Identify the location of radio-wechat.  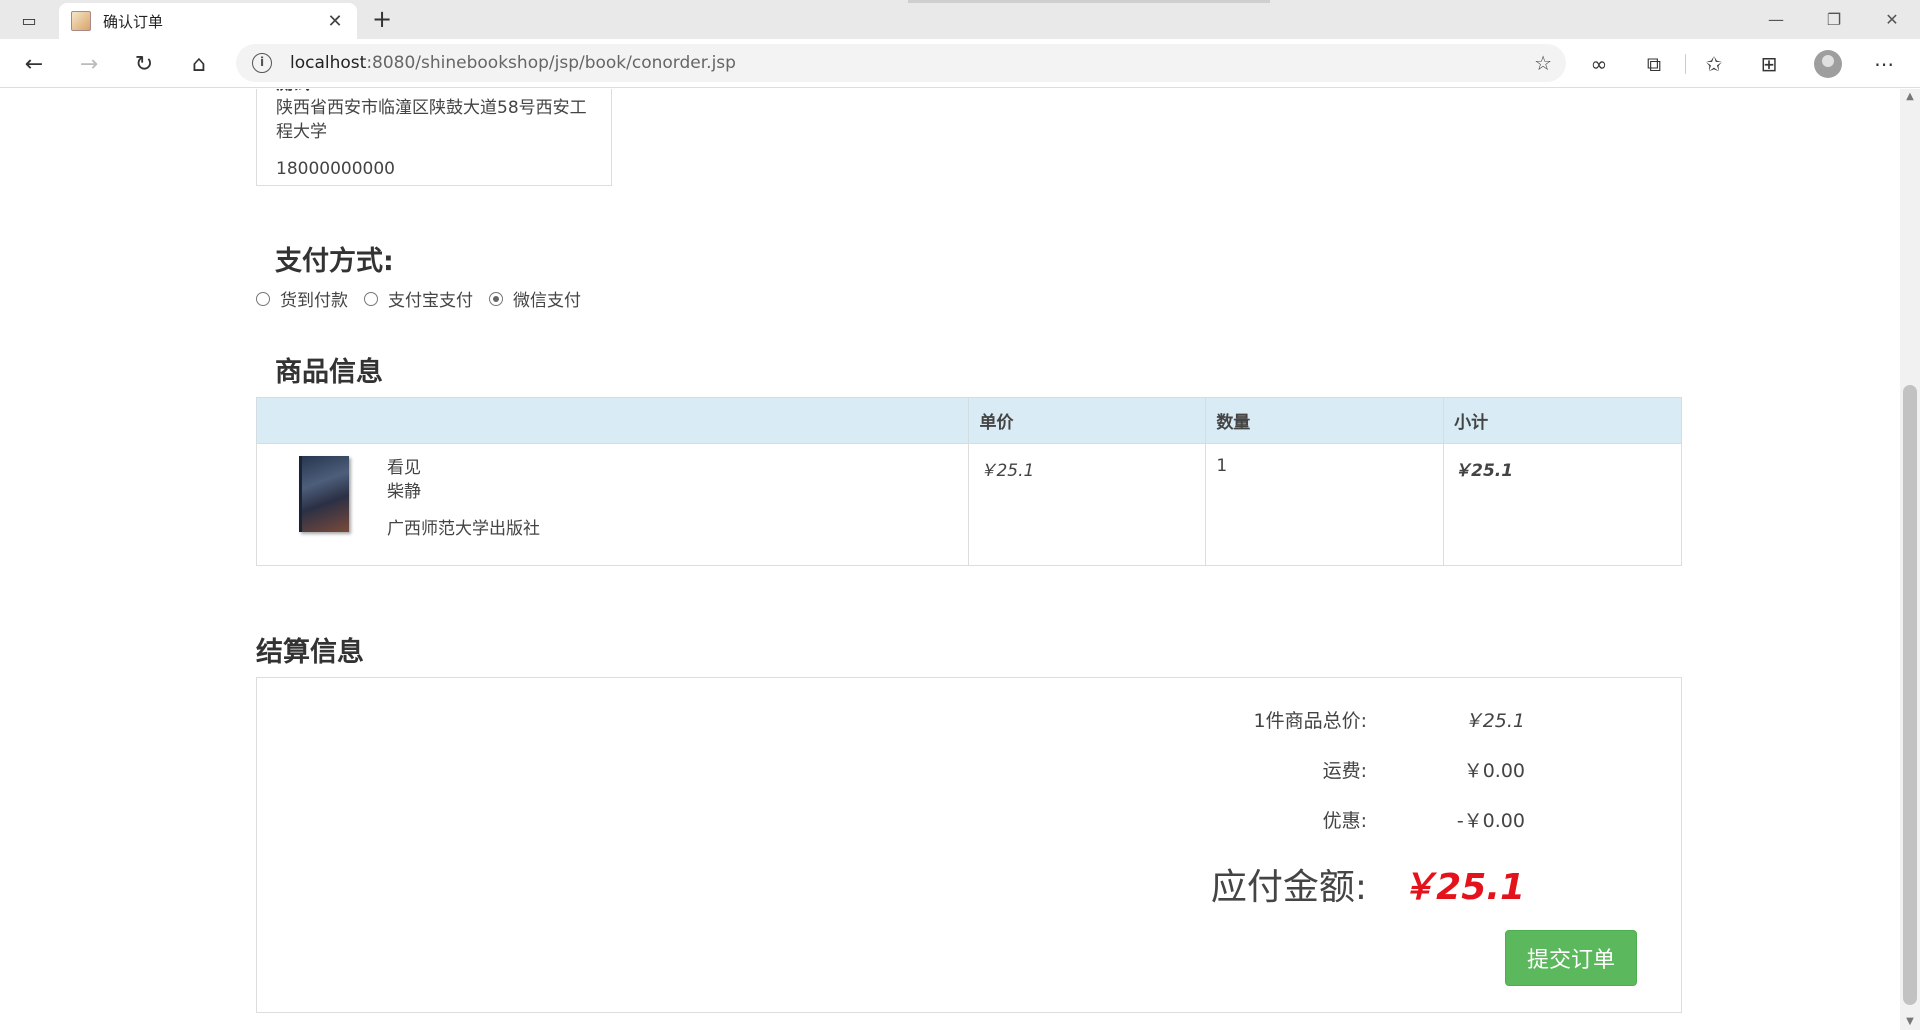
(496, 298).